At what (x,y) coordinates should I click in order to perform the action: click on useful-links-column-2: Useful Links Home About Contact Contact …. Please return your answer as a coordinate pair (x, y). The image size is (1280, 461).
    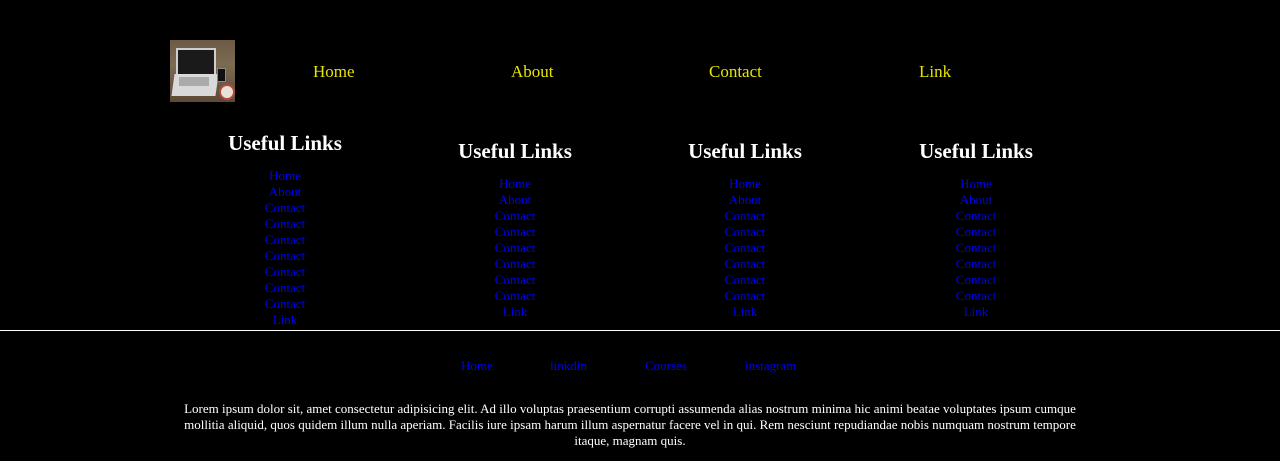
    Looking at the image, I should click on (515, 229).